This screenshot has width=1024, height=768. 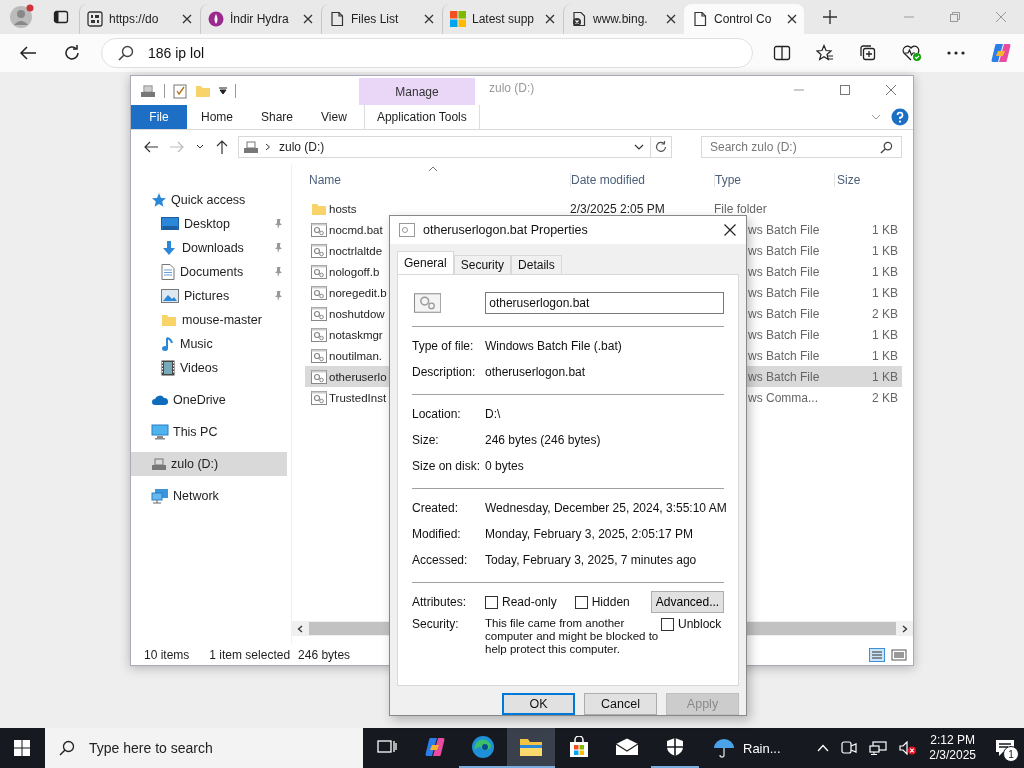 What do you see at coordinates (504, 466) in the screenshot?
I see `property-value: 0 bytes` at bounding box center [504, 466].